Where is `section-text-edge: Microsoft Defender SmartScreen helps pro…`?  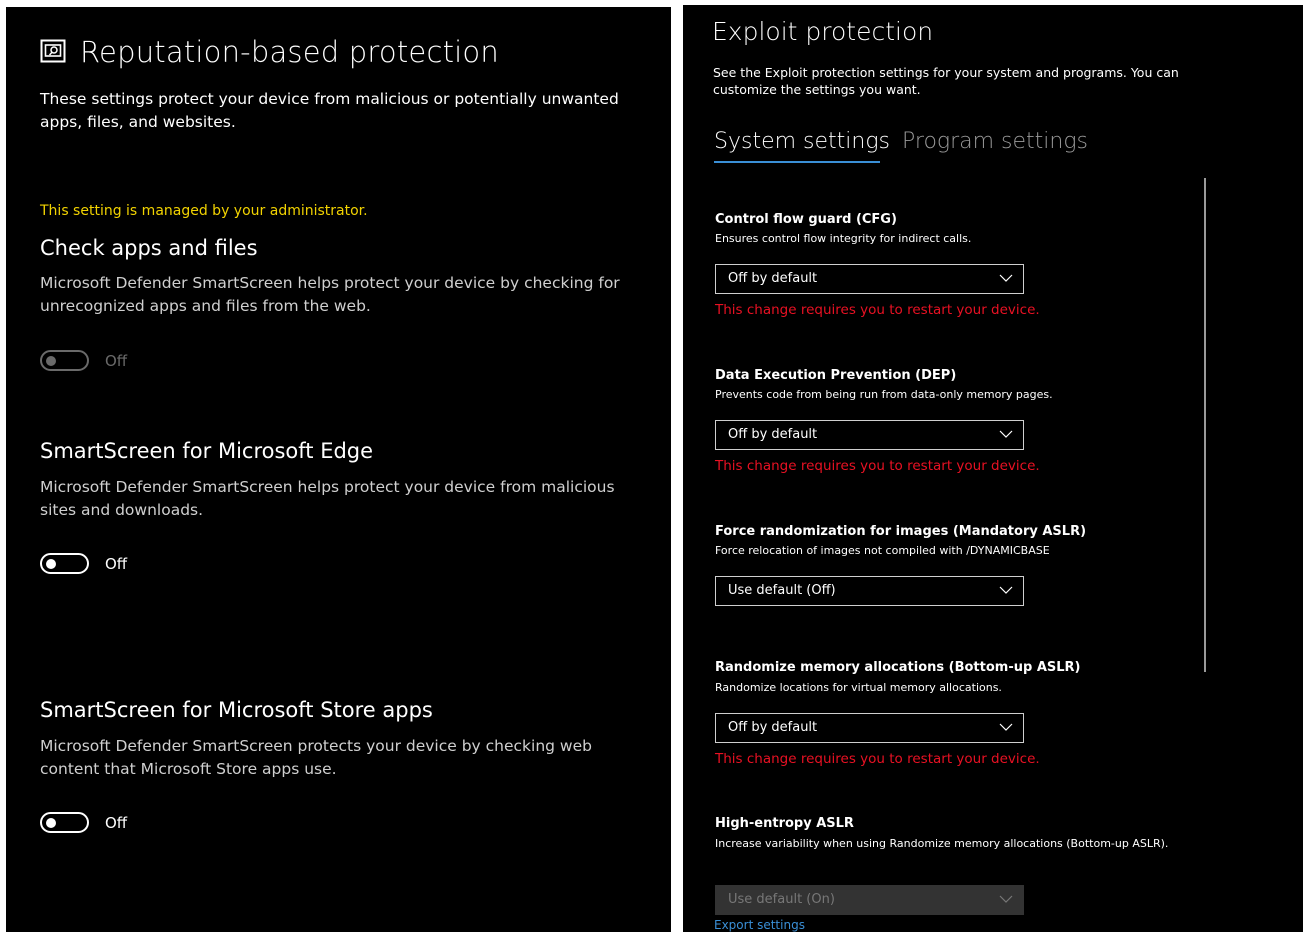 section-text-edge: Microsoft Defender SmartScreen helps pro… is located at coordinates (327, 498).